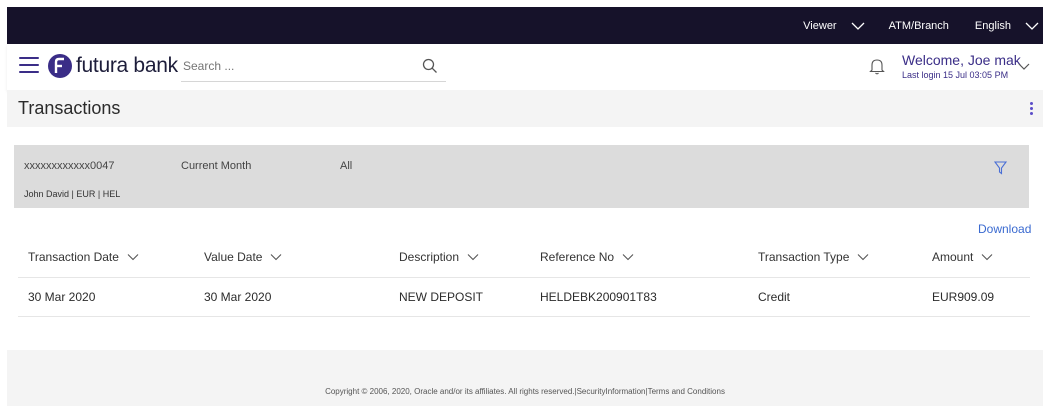 The image size is (1043, 412). What do you see at coordinates (992, 25) in the screenshot?
I see `language-label: English` at bounding box center [992, 25].